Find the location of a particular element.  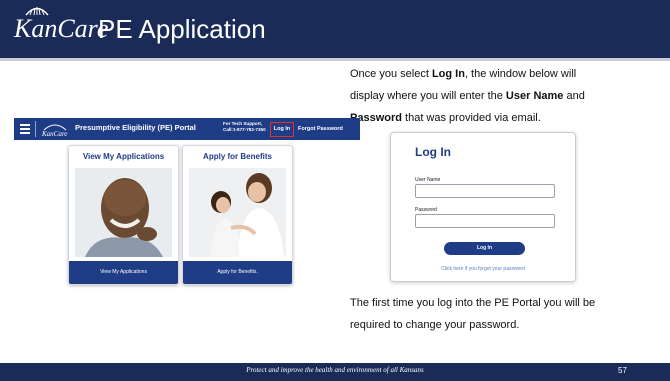

slide-title: PE Application is located at coordinates (182, 29).